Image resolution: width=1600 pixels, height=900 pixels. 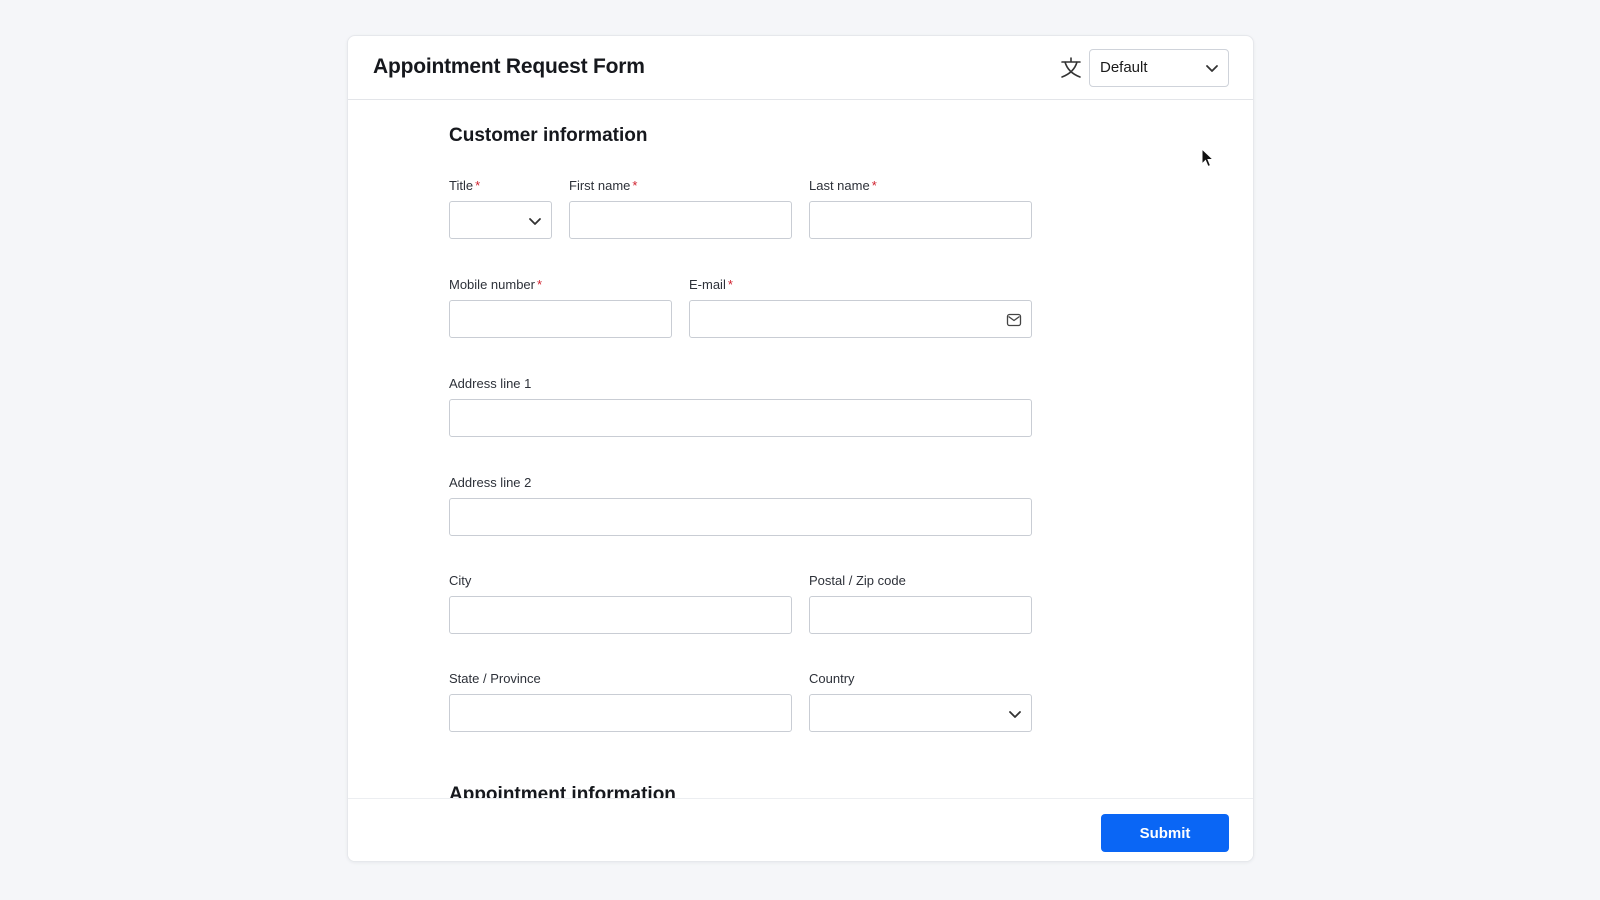 I want to click on address-line-1-label: Address line 1, so click(x=490, y=383).